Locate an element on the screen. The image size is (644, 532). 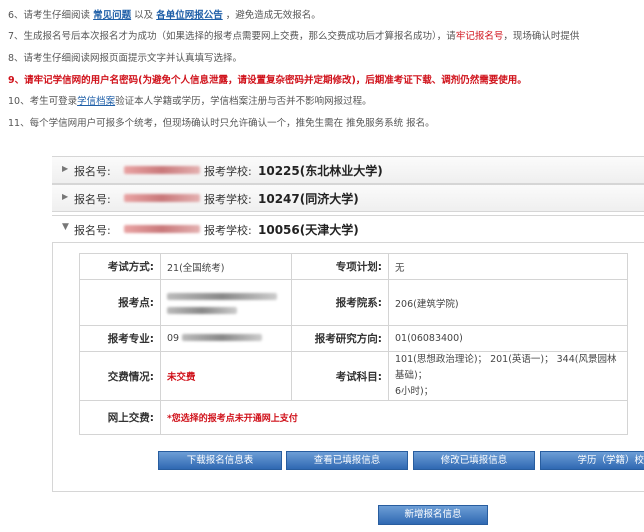
special-plan-label: 专项计划: is located at coordinates (340, 266).